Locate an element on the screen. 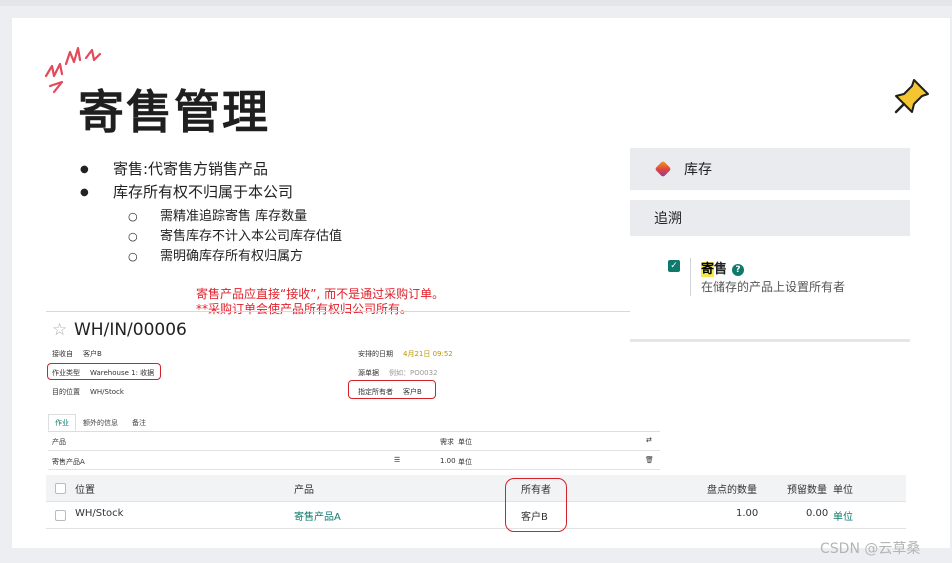 The width and height of the screenshot is (952, 563). move-product: 寄售产品A is located at coordinates (68, 462).